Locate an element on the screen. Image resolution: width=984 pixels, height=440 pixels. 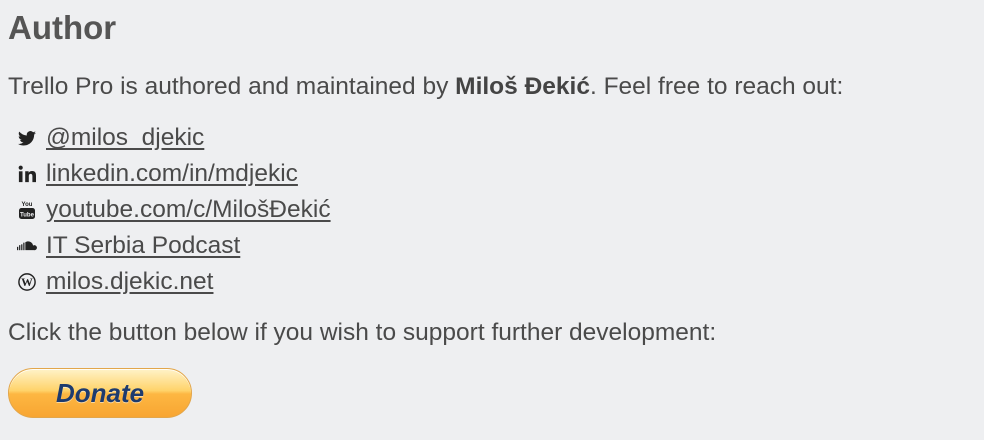
soundcloud-icon is located at coordinates (27, 246).